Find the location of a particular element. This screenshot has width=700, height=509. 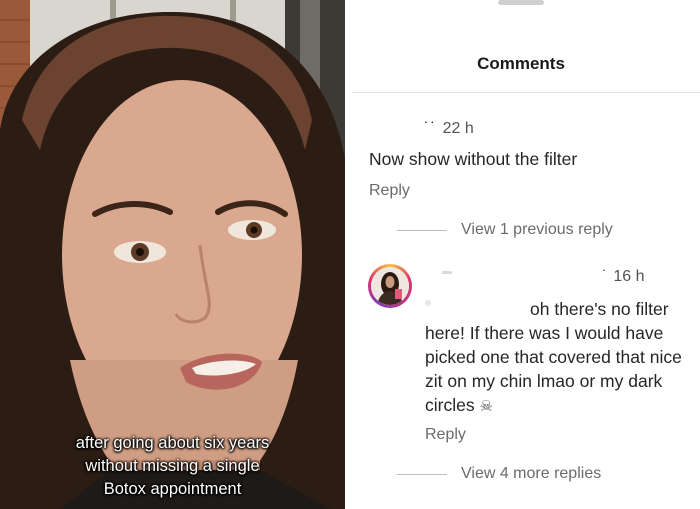

view-previous-label: View 1 previous reply is located at coordinates (537, 229).